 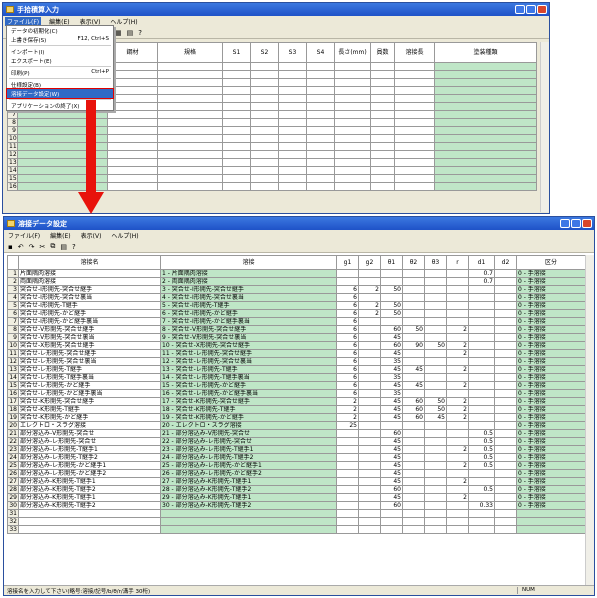 I want to click on grid-cell: 0.5, so click(x=481, y=441).